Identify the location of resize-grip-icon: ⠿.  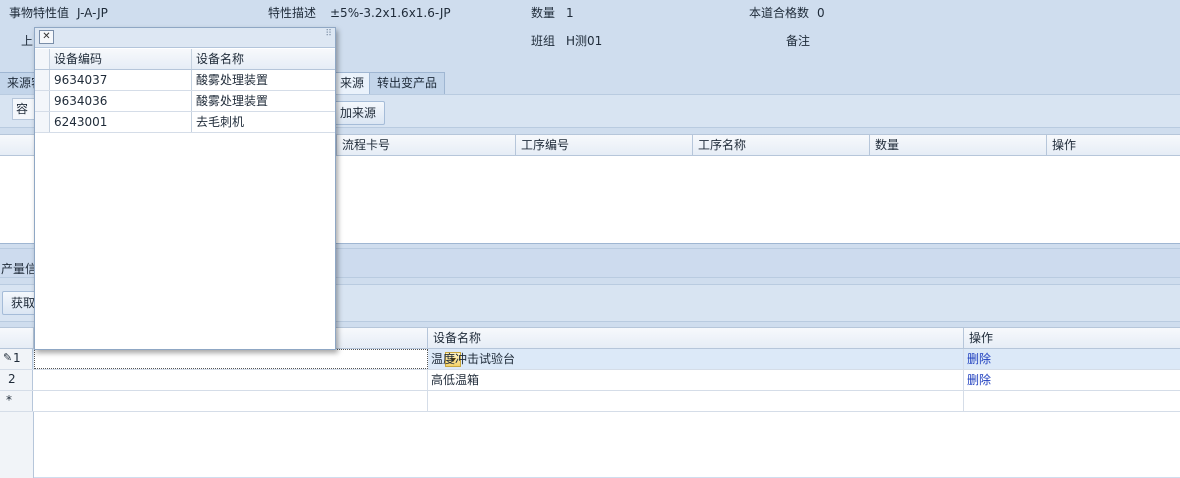
(328, 34).